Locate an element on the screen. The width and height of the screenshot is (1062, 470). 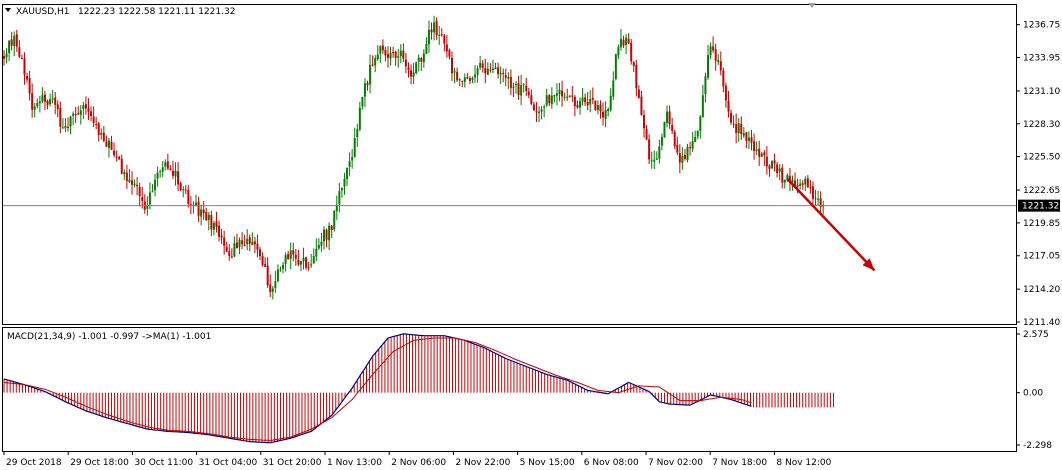
symbol-label: XAUUSD,H1 is located at coordinates (43, 12).